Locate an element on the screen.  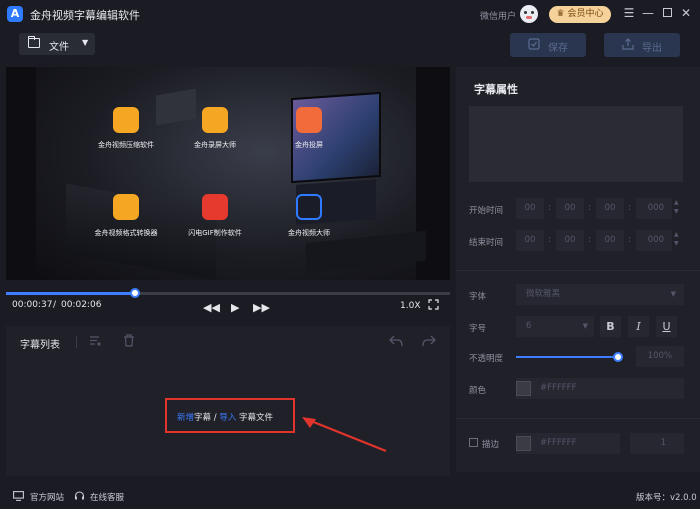
underline-icon: U is located at coordinates (666, 326).